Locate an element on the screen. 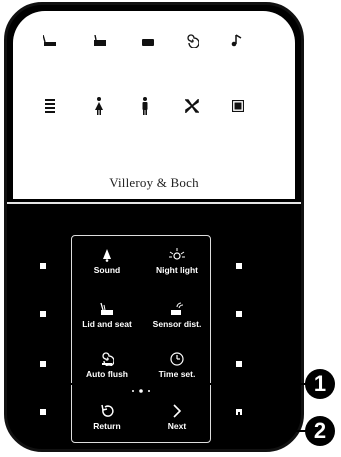 The width and height of the screenshot is (341, 457). return-icon is located at coordinates (107, 410).